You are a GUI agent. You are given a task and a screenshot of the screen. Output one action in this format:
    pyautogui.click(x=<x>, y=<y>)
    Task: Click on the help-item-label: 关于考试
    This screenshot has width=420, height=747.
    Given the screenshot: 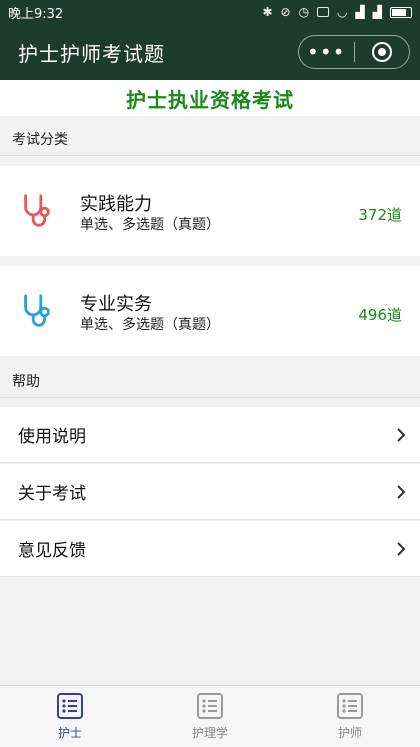 What is the action you would take?
    pyautogui.click(x=52, y=494)
    